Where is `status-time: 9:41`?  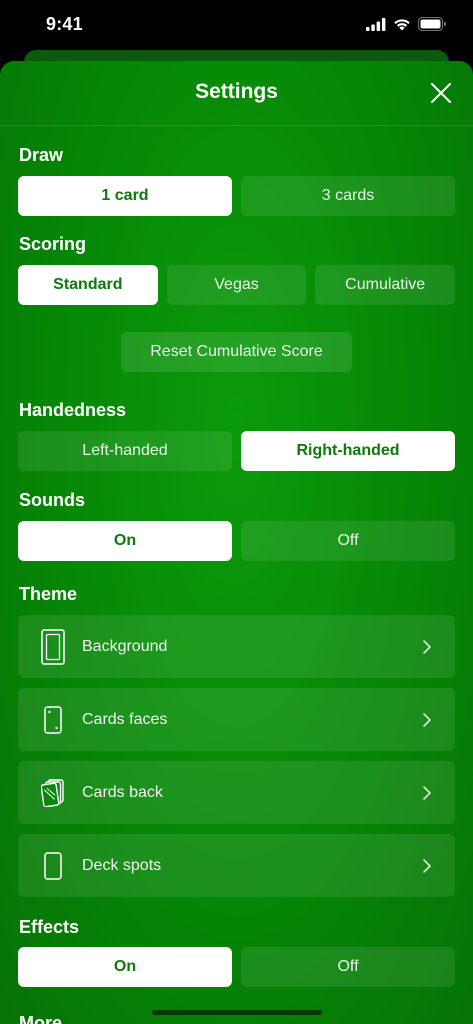
status-time: 9:41 is located at coordinates (64, 24).